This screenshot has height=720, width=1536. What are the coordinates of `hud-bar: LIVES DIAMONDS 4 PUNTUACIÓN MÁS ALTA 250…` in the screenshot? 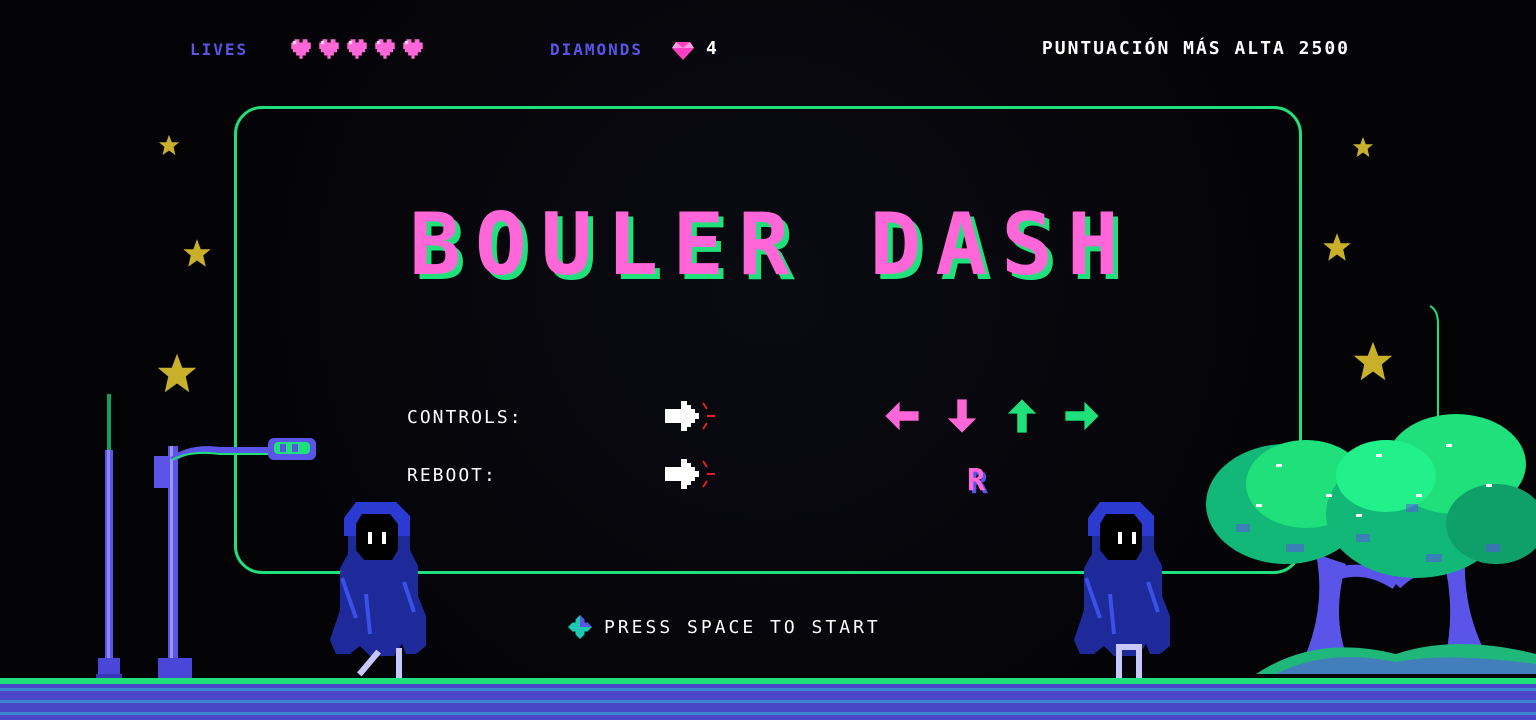 It's located at (768, 51).